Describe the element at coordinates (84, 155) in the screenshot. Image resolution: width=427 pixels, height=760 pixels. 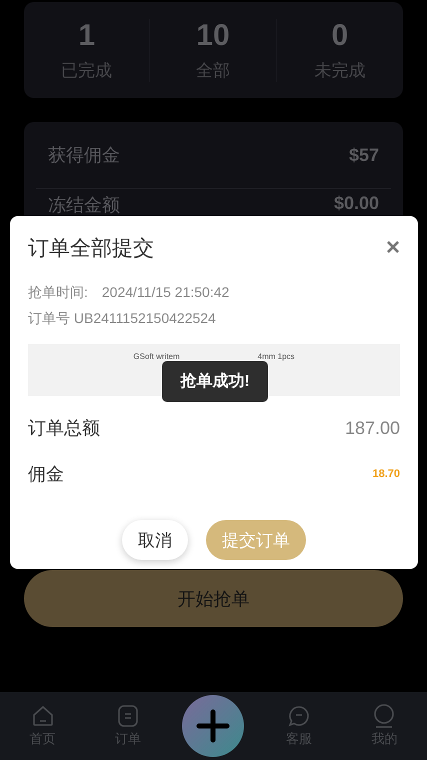
I see `summary-label: 获得佣金` at that location.